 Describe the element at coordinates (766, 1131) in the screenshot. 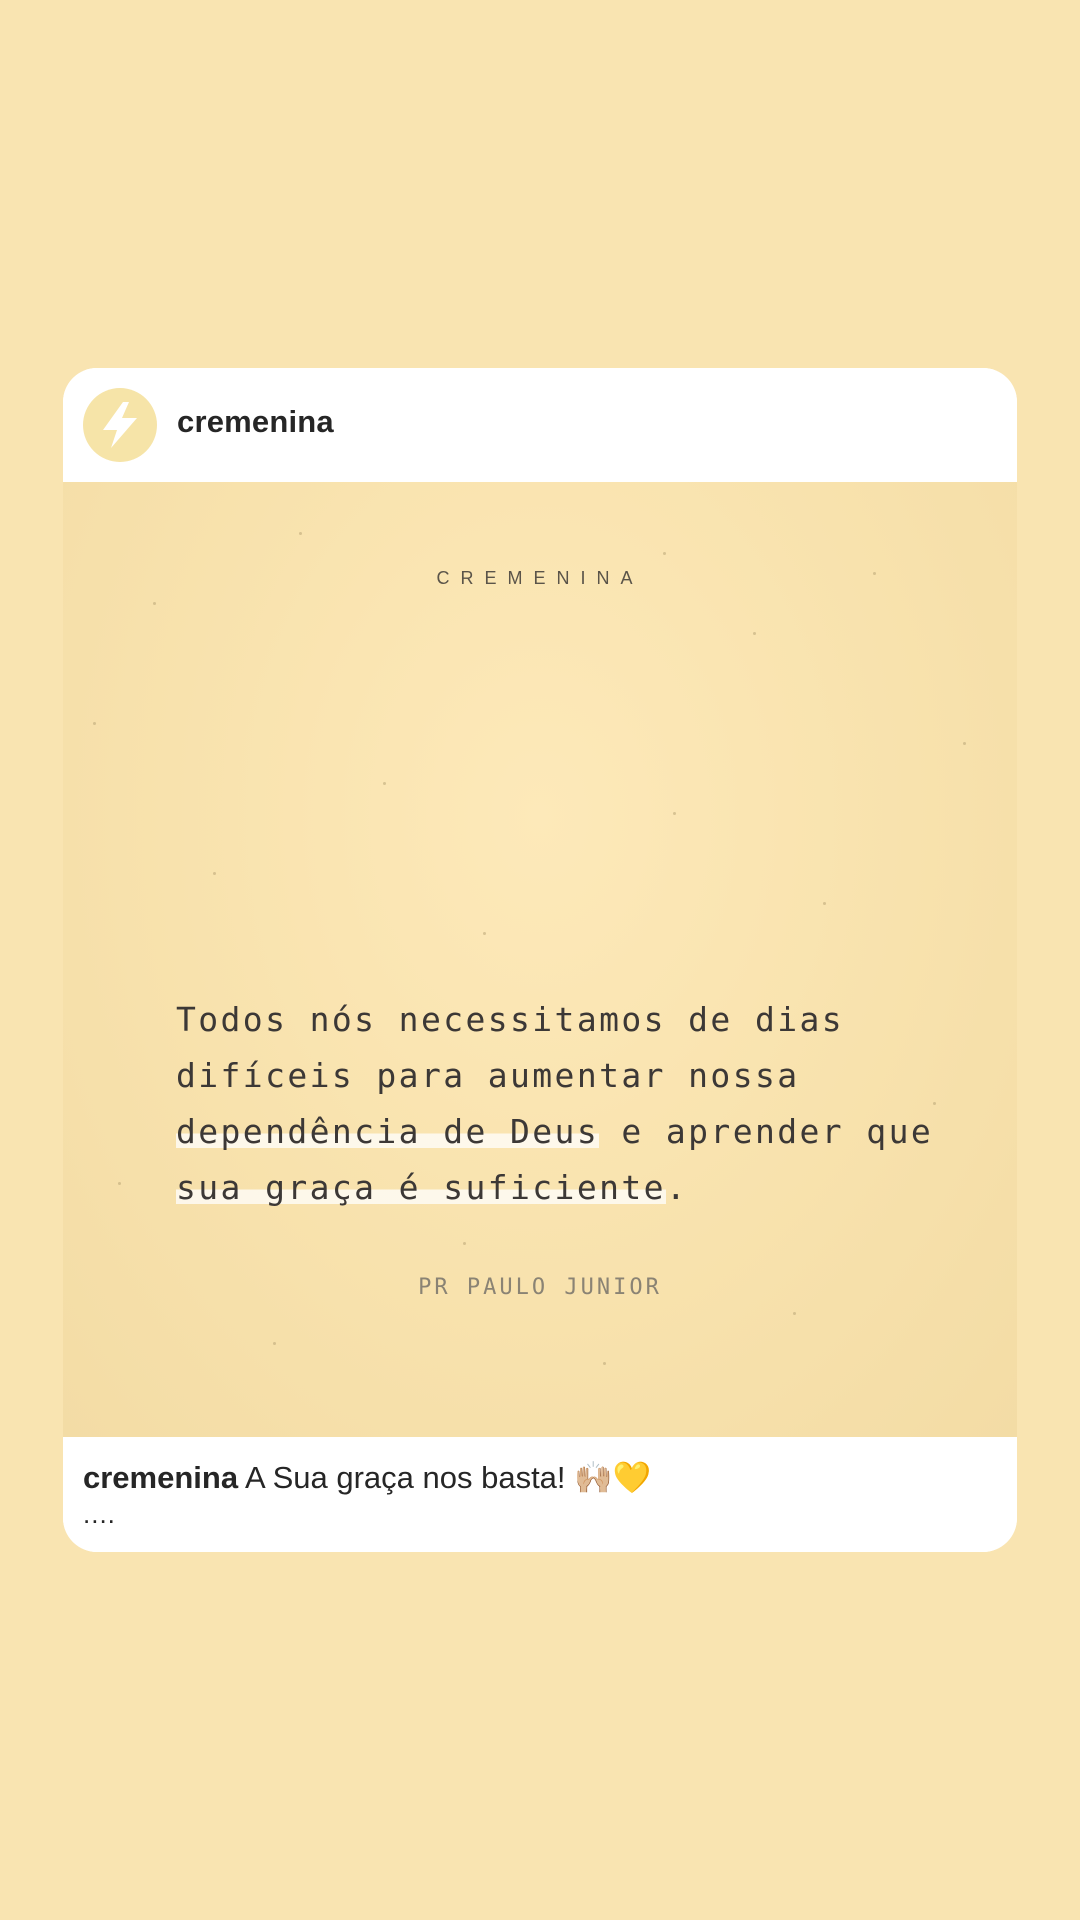

I see `quote-segment: e aprender que` at that location.